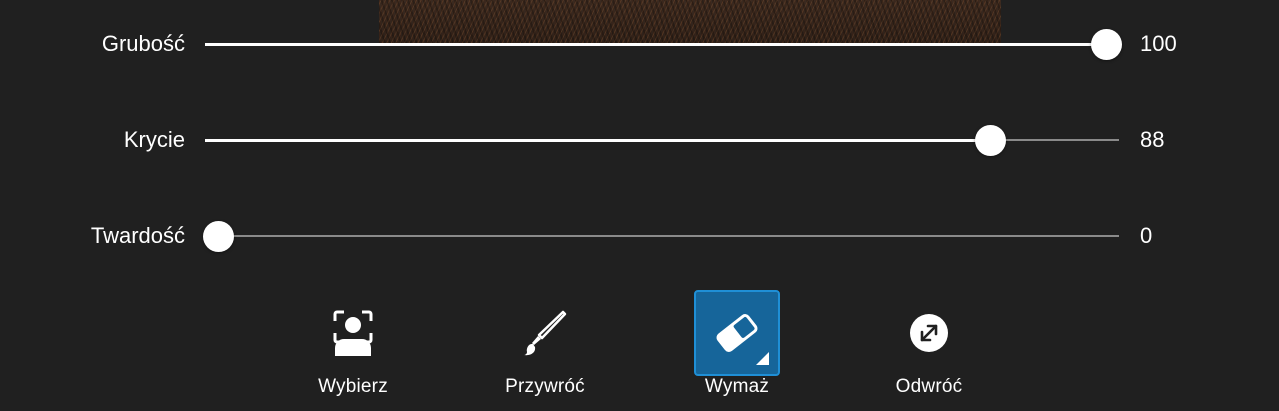  What do you see at coordinates (1158, 43) in the screenshot?
I see `slider-thickness-value: 100` at bounding box center [1158, 43].